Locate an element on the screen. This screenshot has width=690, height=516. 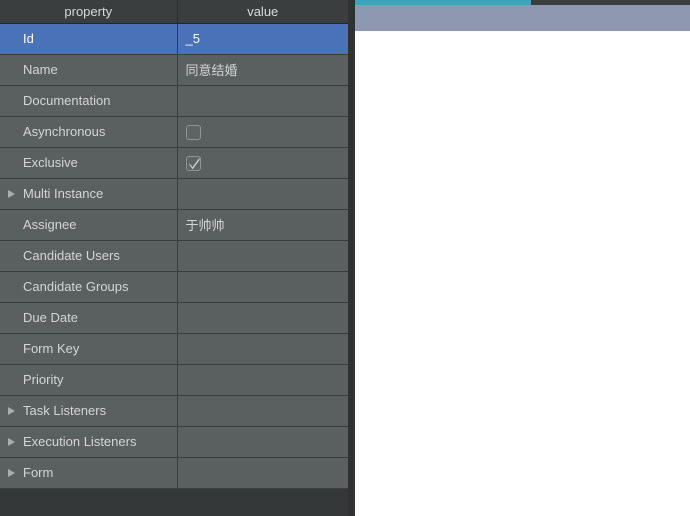
table-row: Priority is located at coordinates (174, 380).